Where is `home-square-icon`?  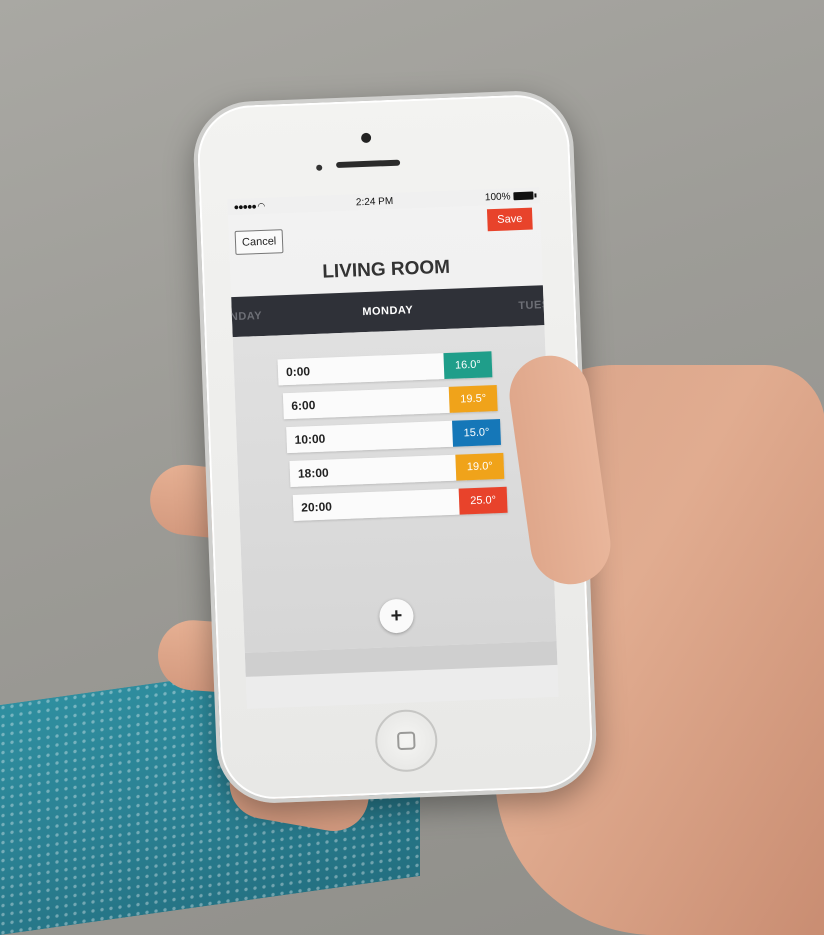 home-square-icon is located at coordinates (406, 741).